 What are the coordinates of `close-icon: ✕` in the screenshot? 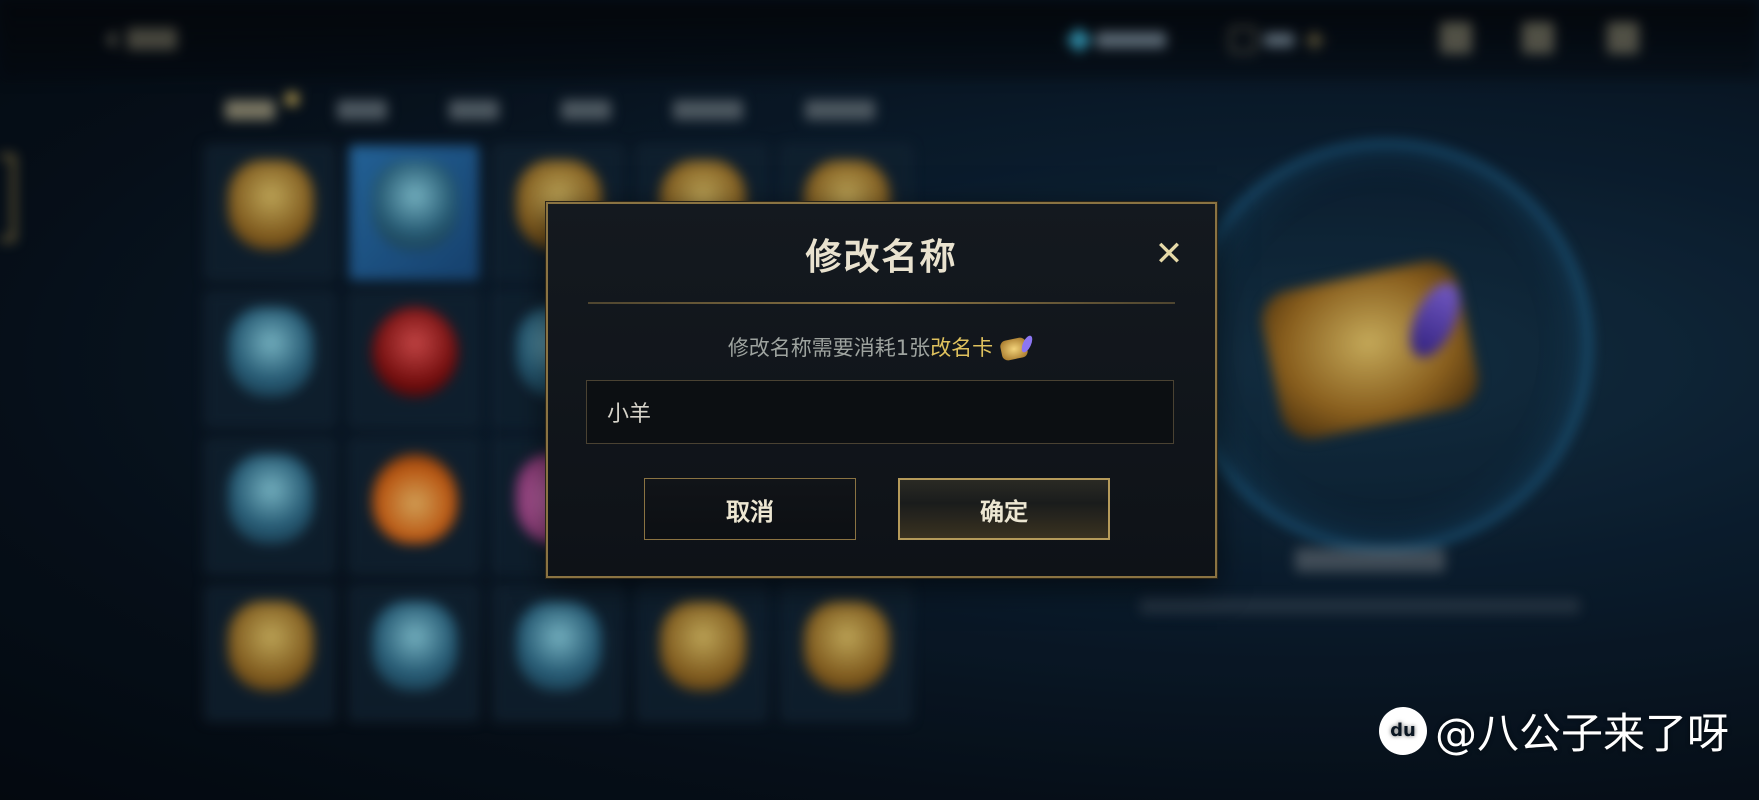 It's located at (1169, 254).